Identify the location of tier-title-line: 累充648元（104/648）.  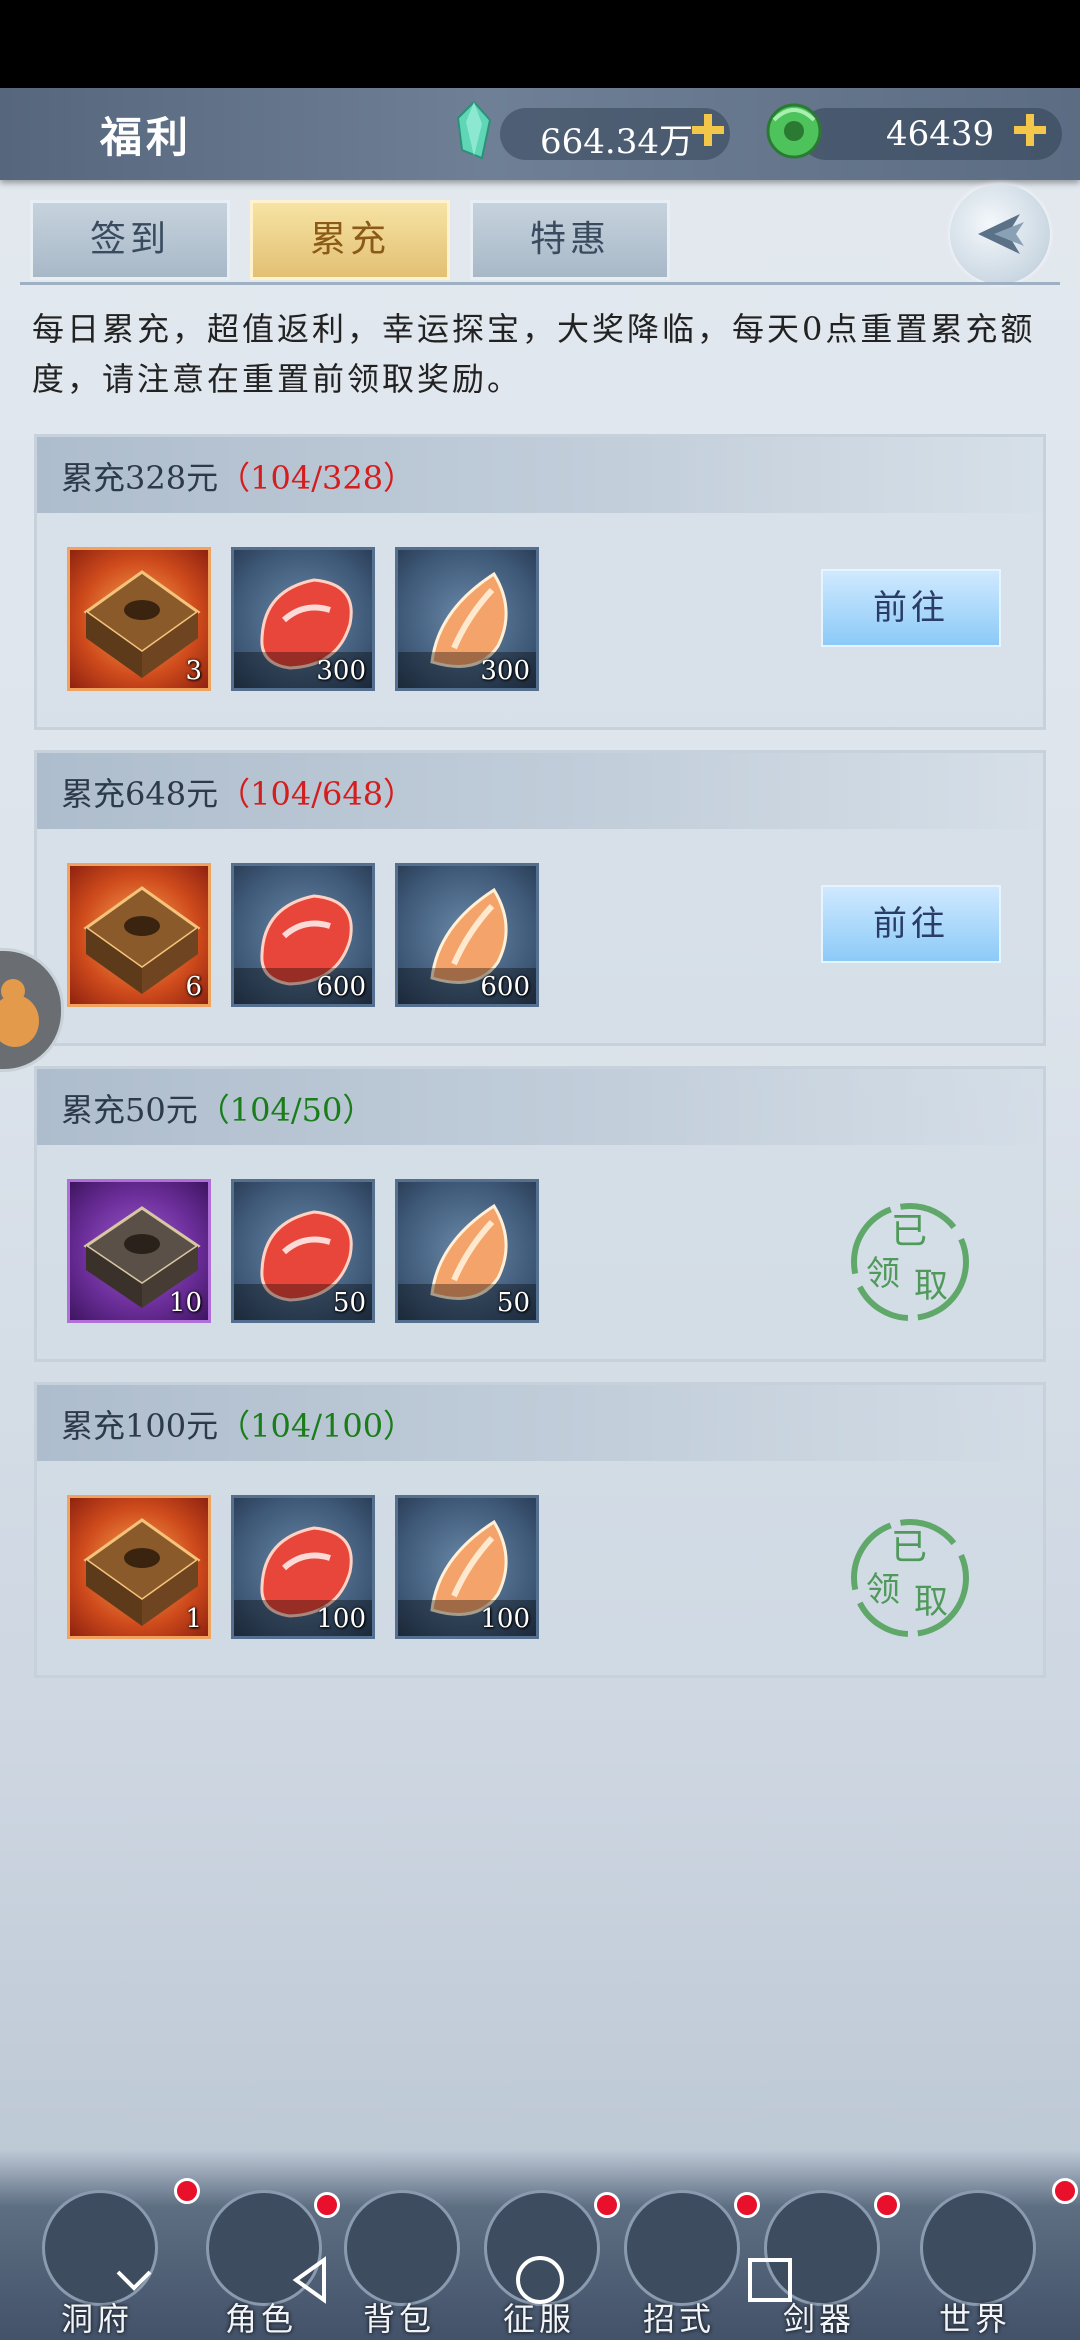
(238, 792).